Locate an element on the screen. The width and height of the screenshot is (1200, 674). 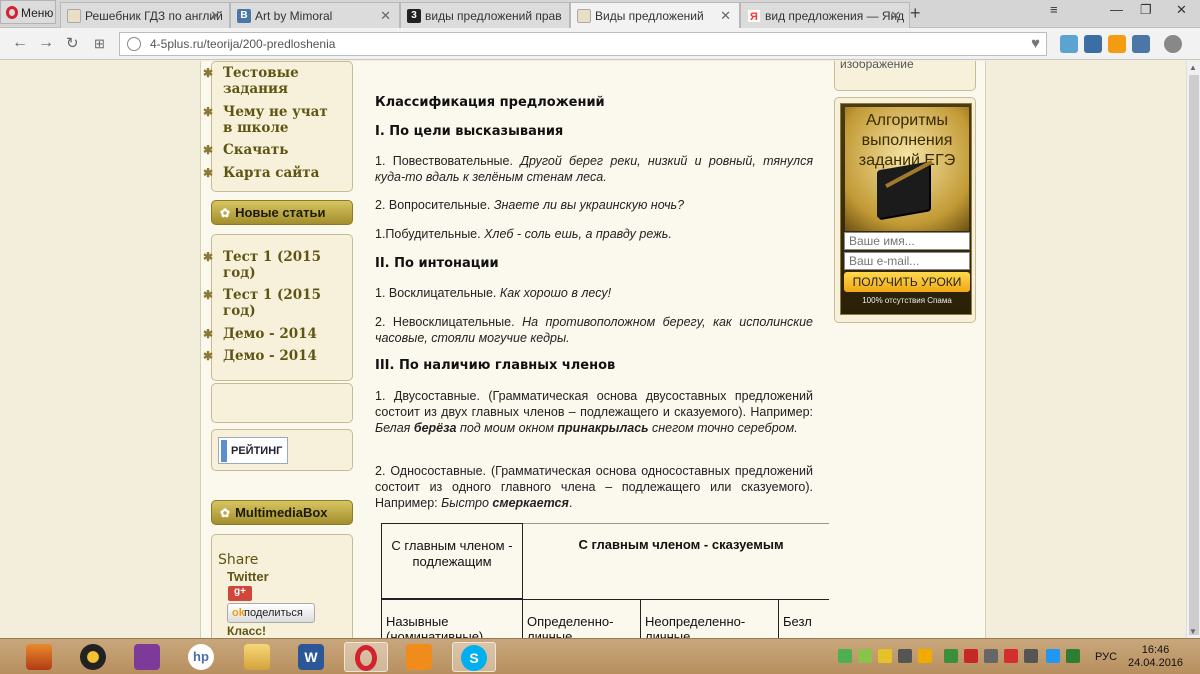
tab-vidy-predlozheniy-prav: 3 виды предложений прав is located at coordinates (485, 15).